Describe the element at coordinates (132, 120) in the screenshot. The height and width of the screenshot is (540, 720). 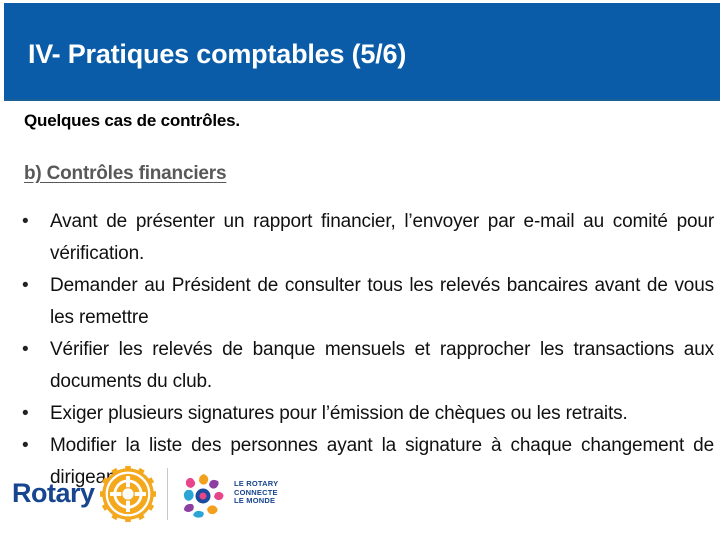
I see `intro-text: Quelques cas de contrôles.` at that location.